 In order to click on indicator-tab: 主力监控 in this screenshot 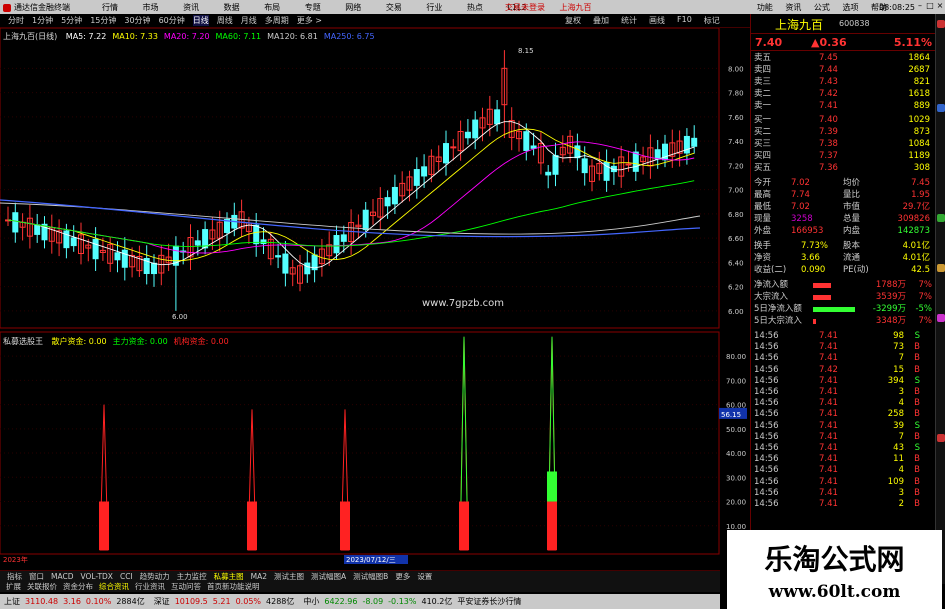, I will do `click(192, 576)`.